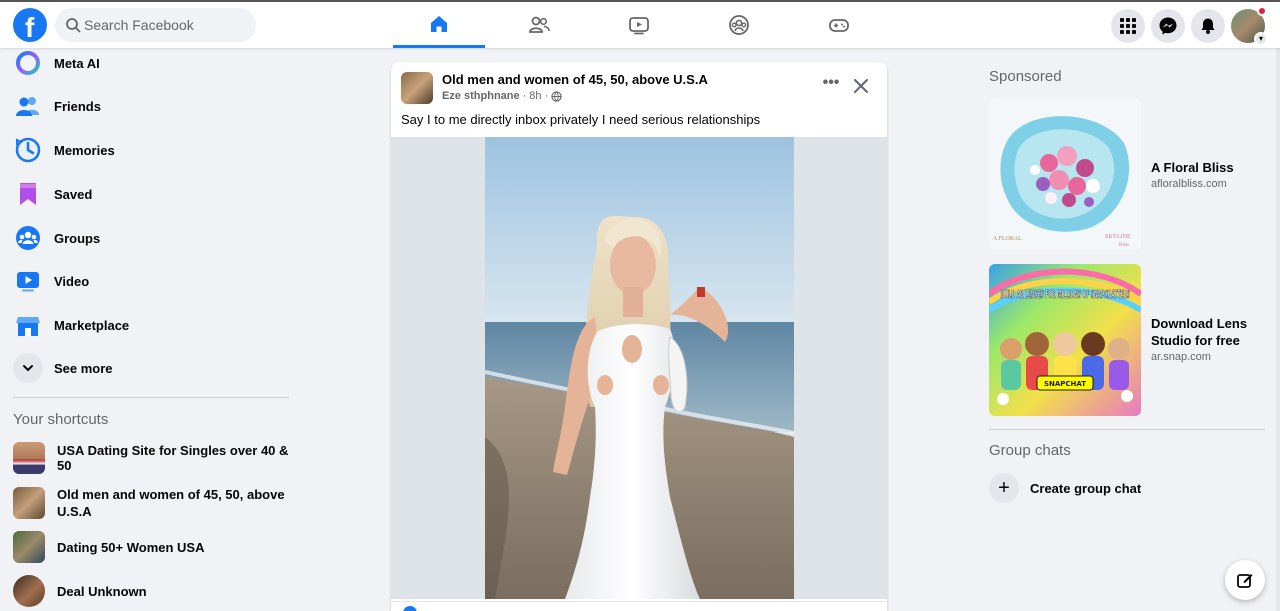  I want to click on ad-url: ar.snap.com, so click(1181, 357).